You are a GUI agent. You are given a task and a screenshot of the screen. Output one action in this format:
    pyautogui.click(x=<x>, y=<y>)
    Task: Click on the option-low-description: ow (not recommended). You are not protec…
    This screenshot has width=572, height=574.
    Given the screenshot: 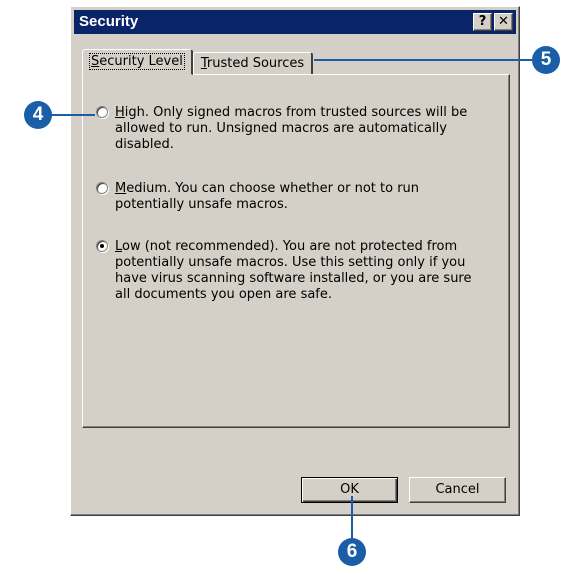 What is the action you would take?
    pyautogui.click(x=293, y=270)
    